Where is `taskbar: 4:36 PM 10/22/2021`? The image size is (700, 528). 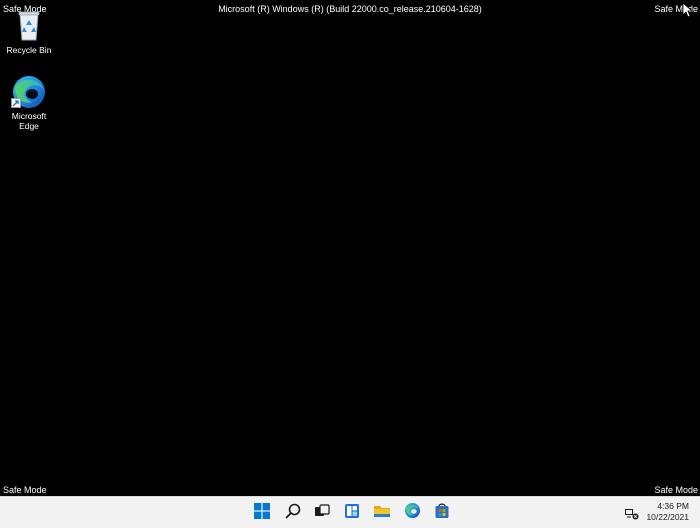
taskbar: 4:36 PM 10/22/2021 is located at coordinates (350, 512).